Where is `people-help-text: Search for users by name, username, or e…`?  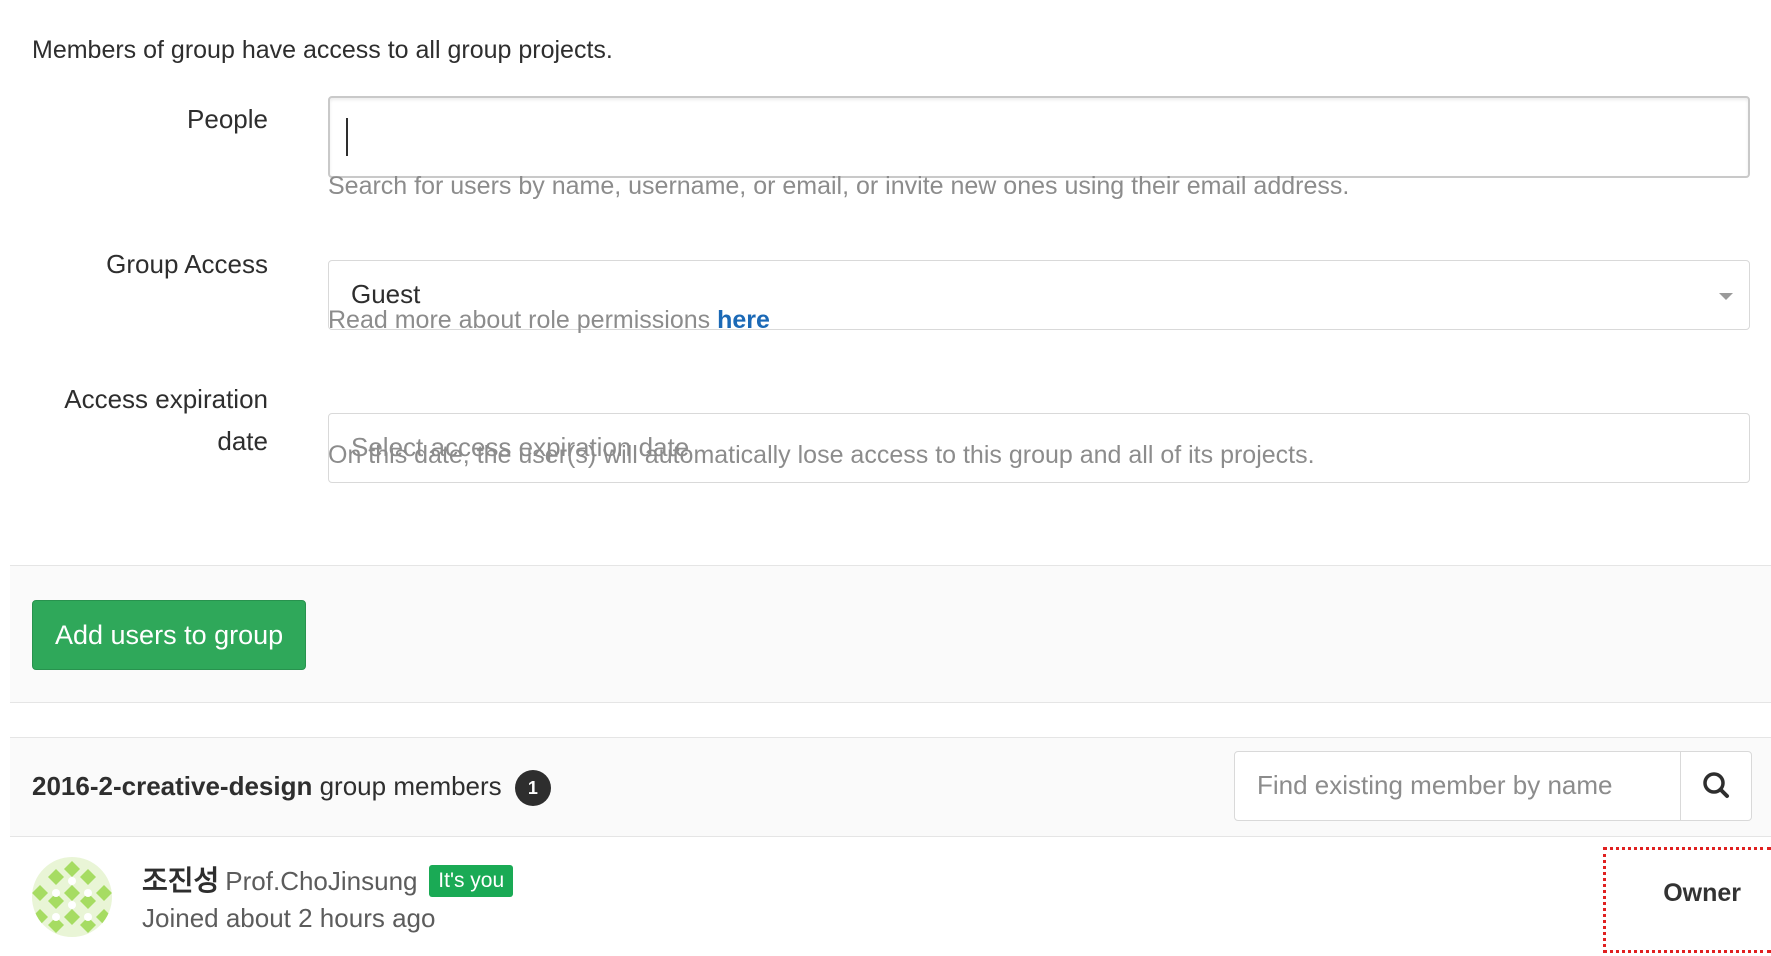
people-help-text: Search for users by name, username, or e… is located at coordinates (839, 186).